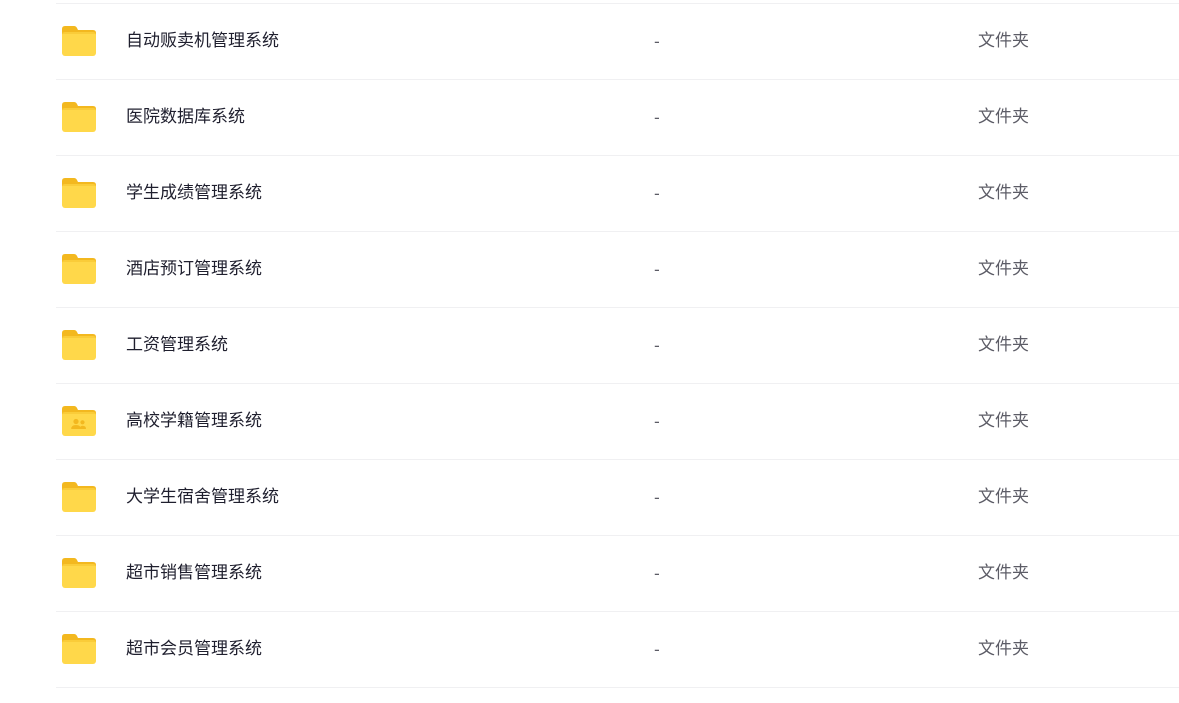 The image size is (1179, 703). Describe the element at coordinates (617, 118) in the screenshot. I see `file-row: 医院数据库系统 - 文件夹` at that location.